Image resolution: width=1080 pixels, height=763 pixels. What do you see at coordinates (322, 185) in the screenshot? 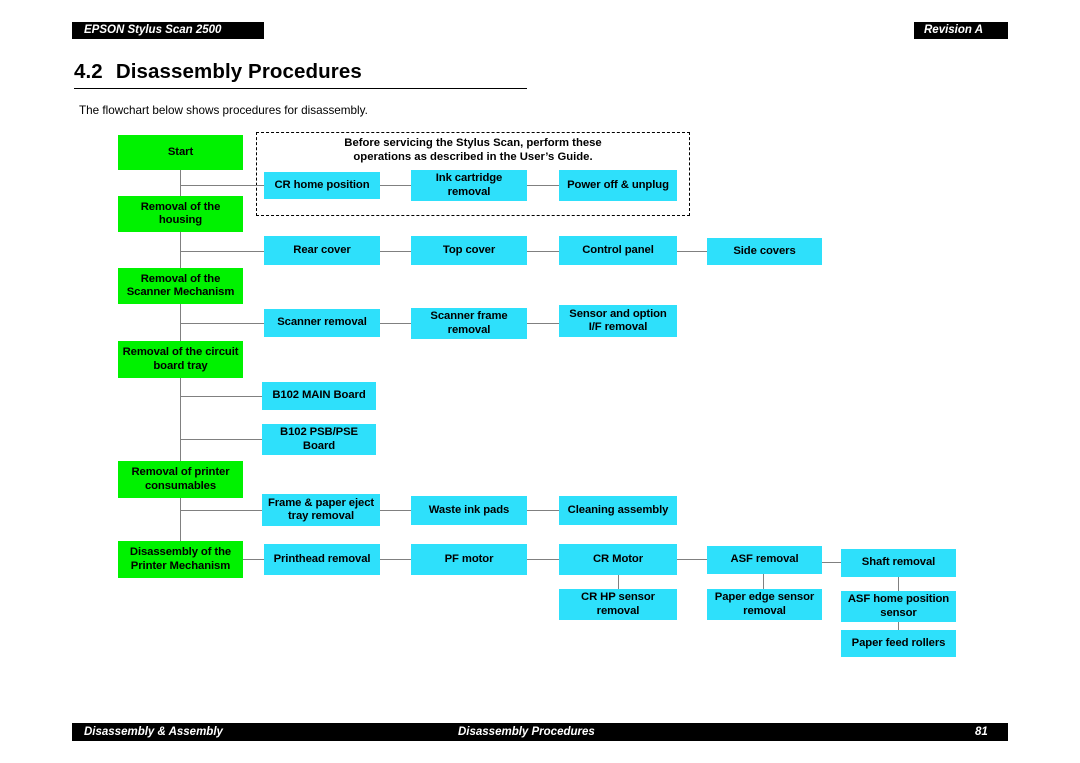
I see `flow-node-cr-home-position: CR home position` at bounding box center [322, 185].